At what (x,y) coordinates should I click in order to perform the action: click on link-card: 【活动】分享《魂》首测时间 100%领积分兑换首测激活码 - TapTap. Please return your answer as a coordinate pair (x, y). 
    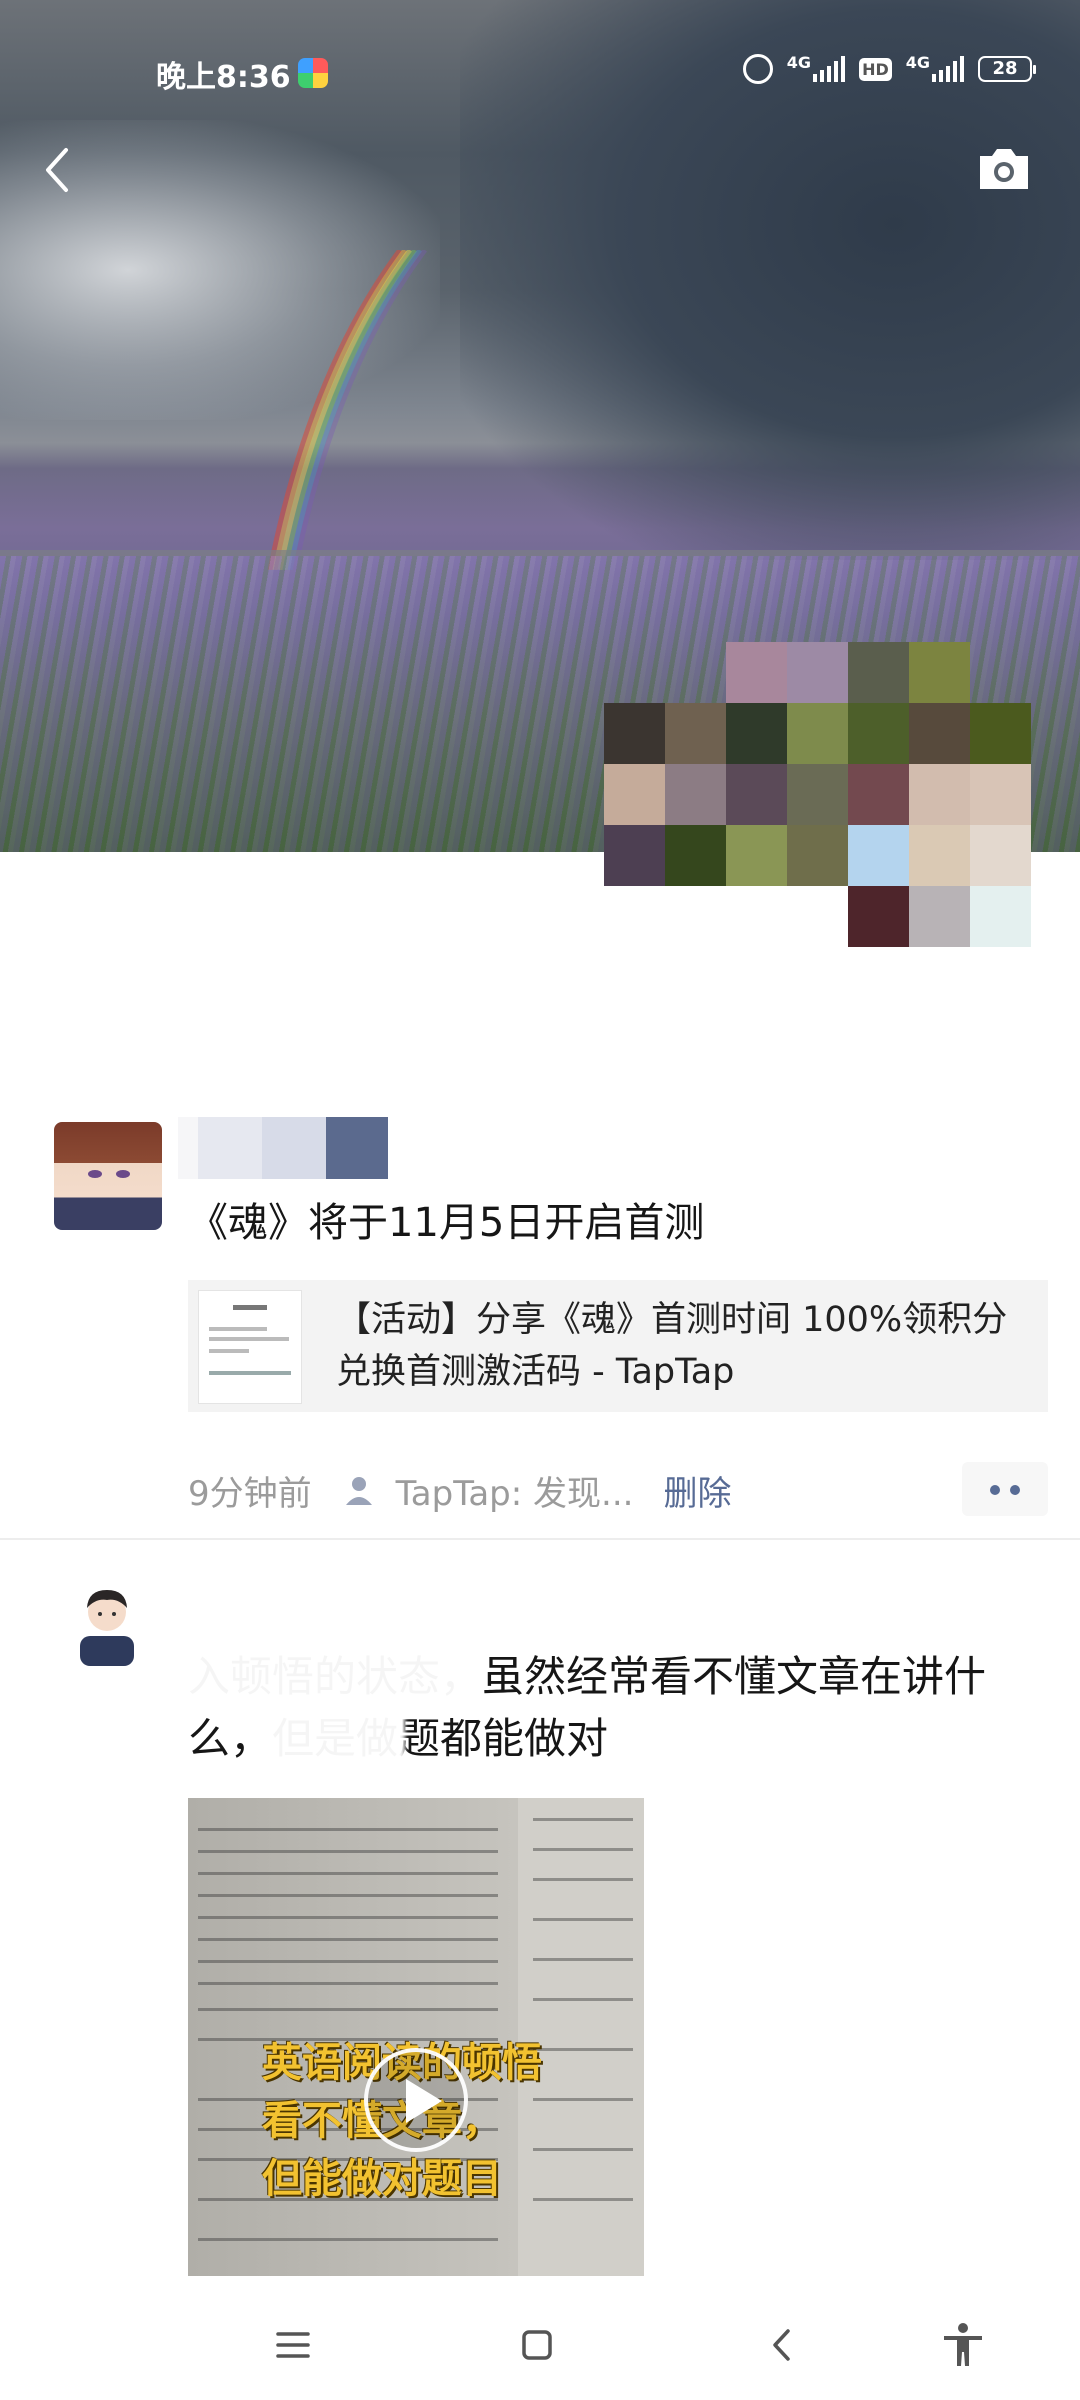
    Looking at the image, I should click on (618, 1346).